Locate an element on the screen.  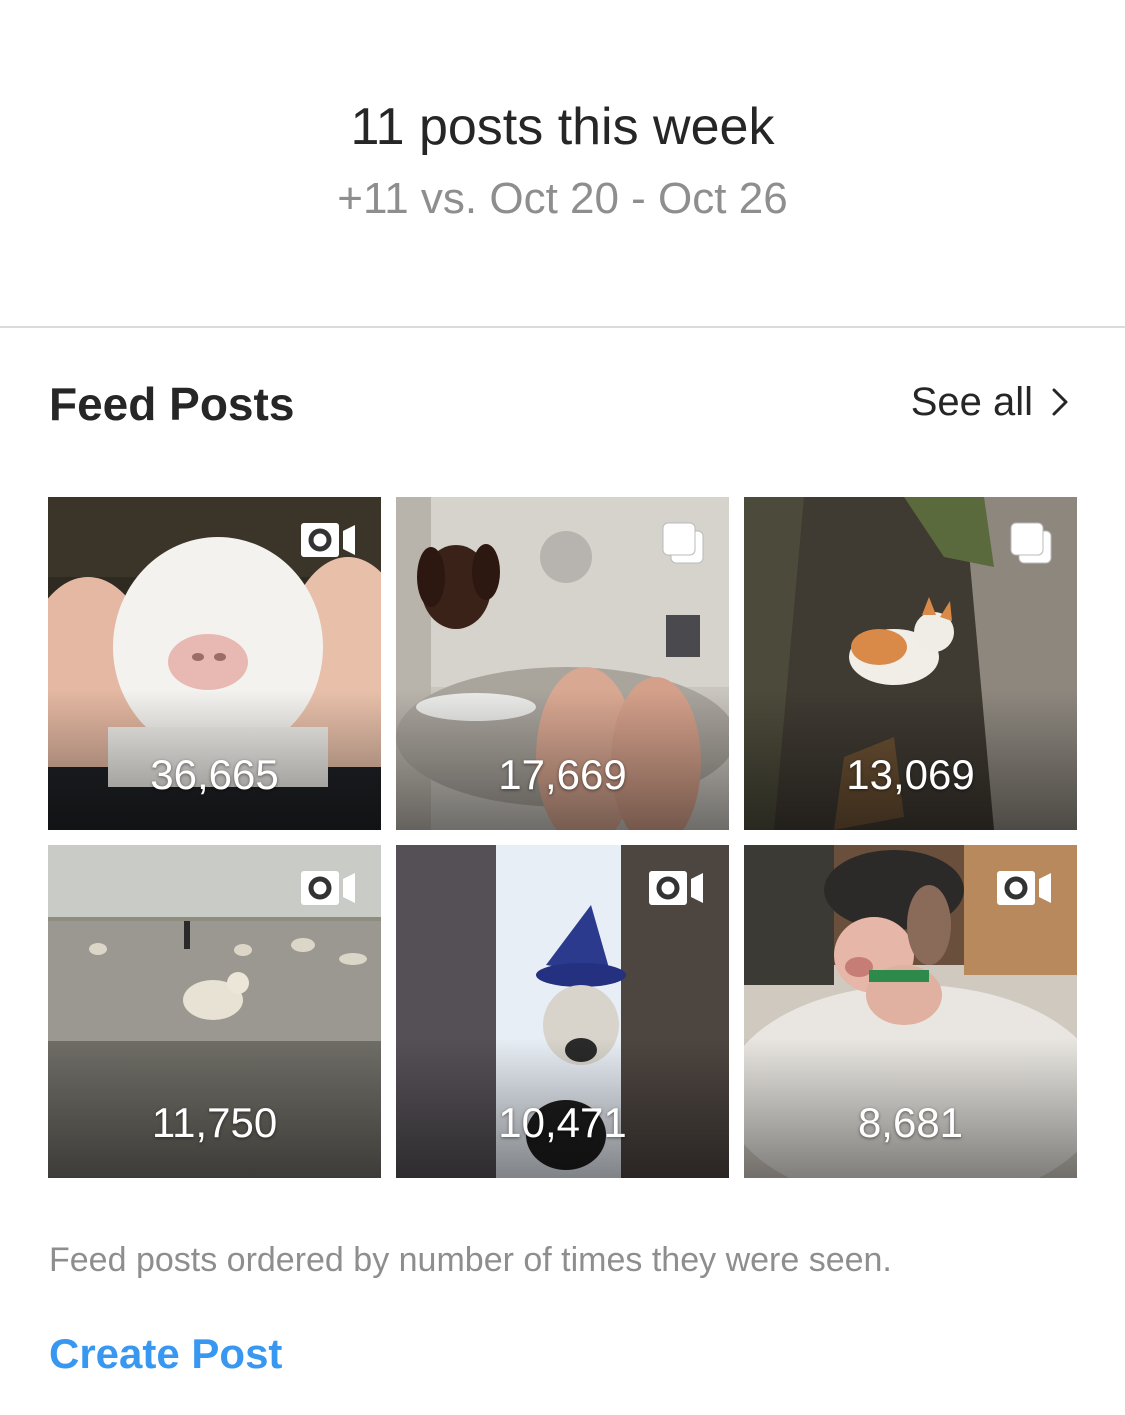
post-tile: 11,750 is located at coordinates (214, 1011).